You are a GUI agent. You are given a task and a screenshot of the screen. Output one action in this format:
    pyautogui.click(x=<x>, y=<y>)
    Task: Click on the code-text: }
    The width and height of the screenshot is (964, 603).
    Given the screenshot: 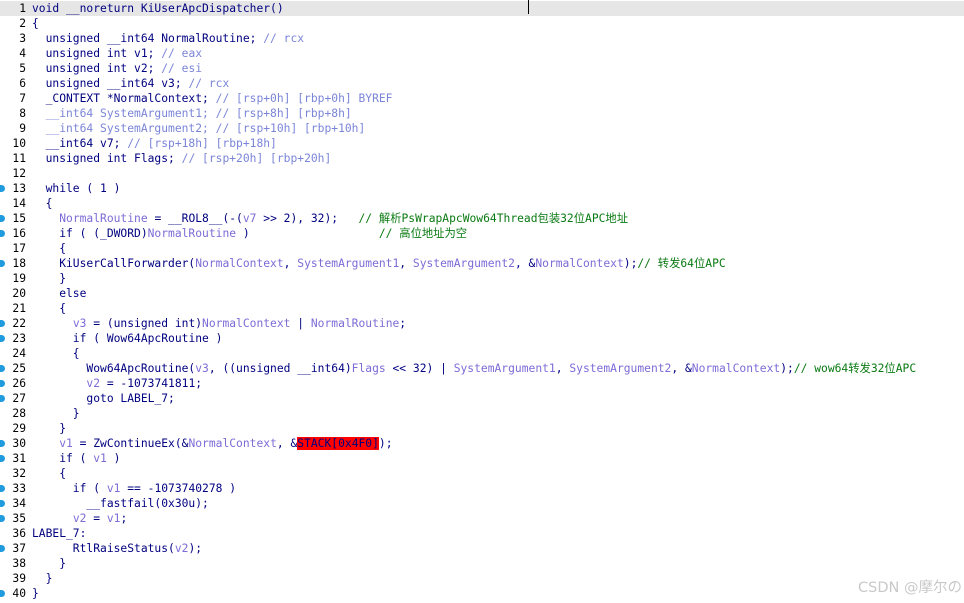 What is the action you would take?
    pyautogui.click(x=35, y=593)
    